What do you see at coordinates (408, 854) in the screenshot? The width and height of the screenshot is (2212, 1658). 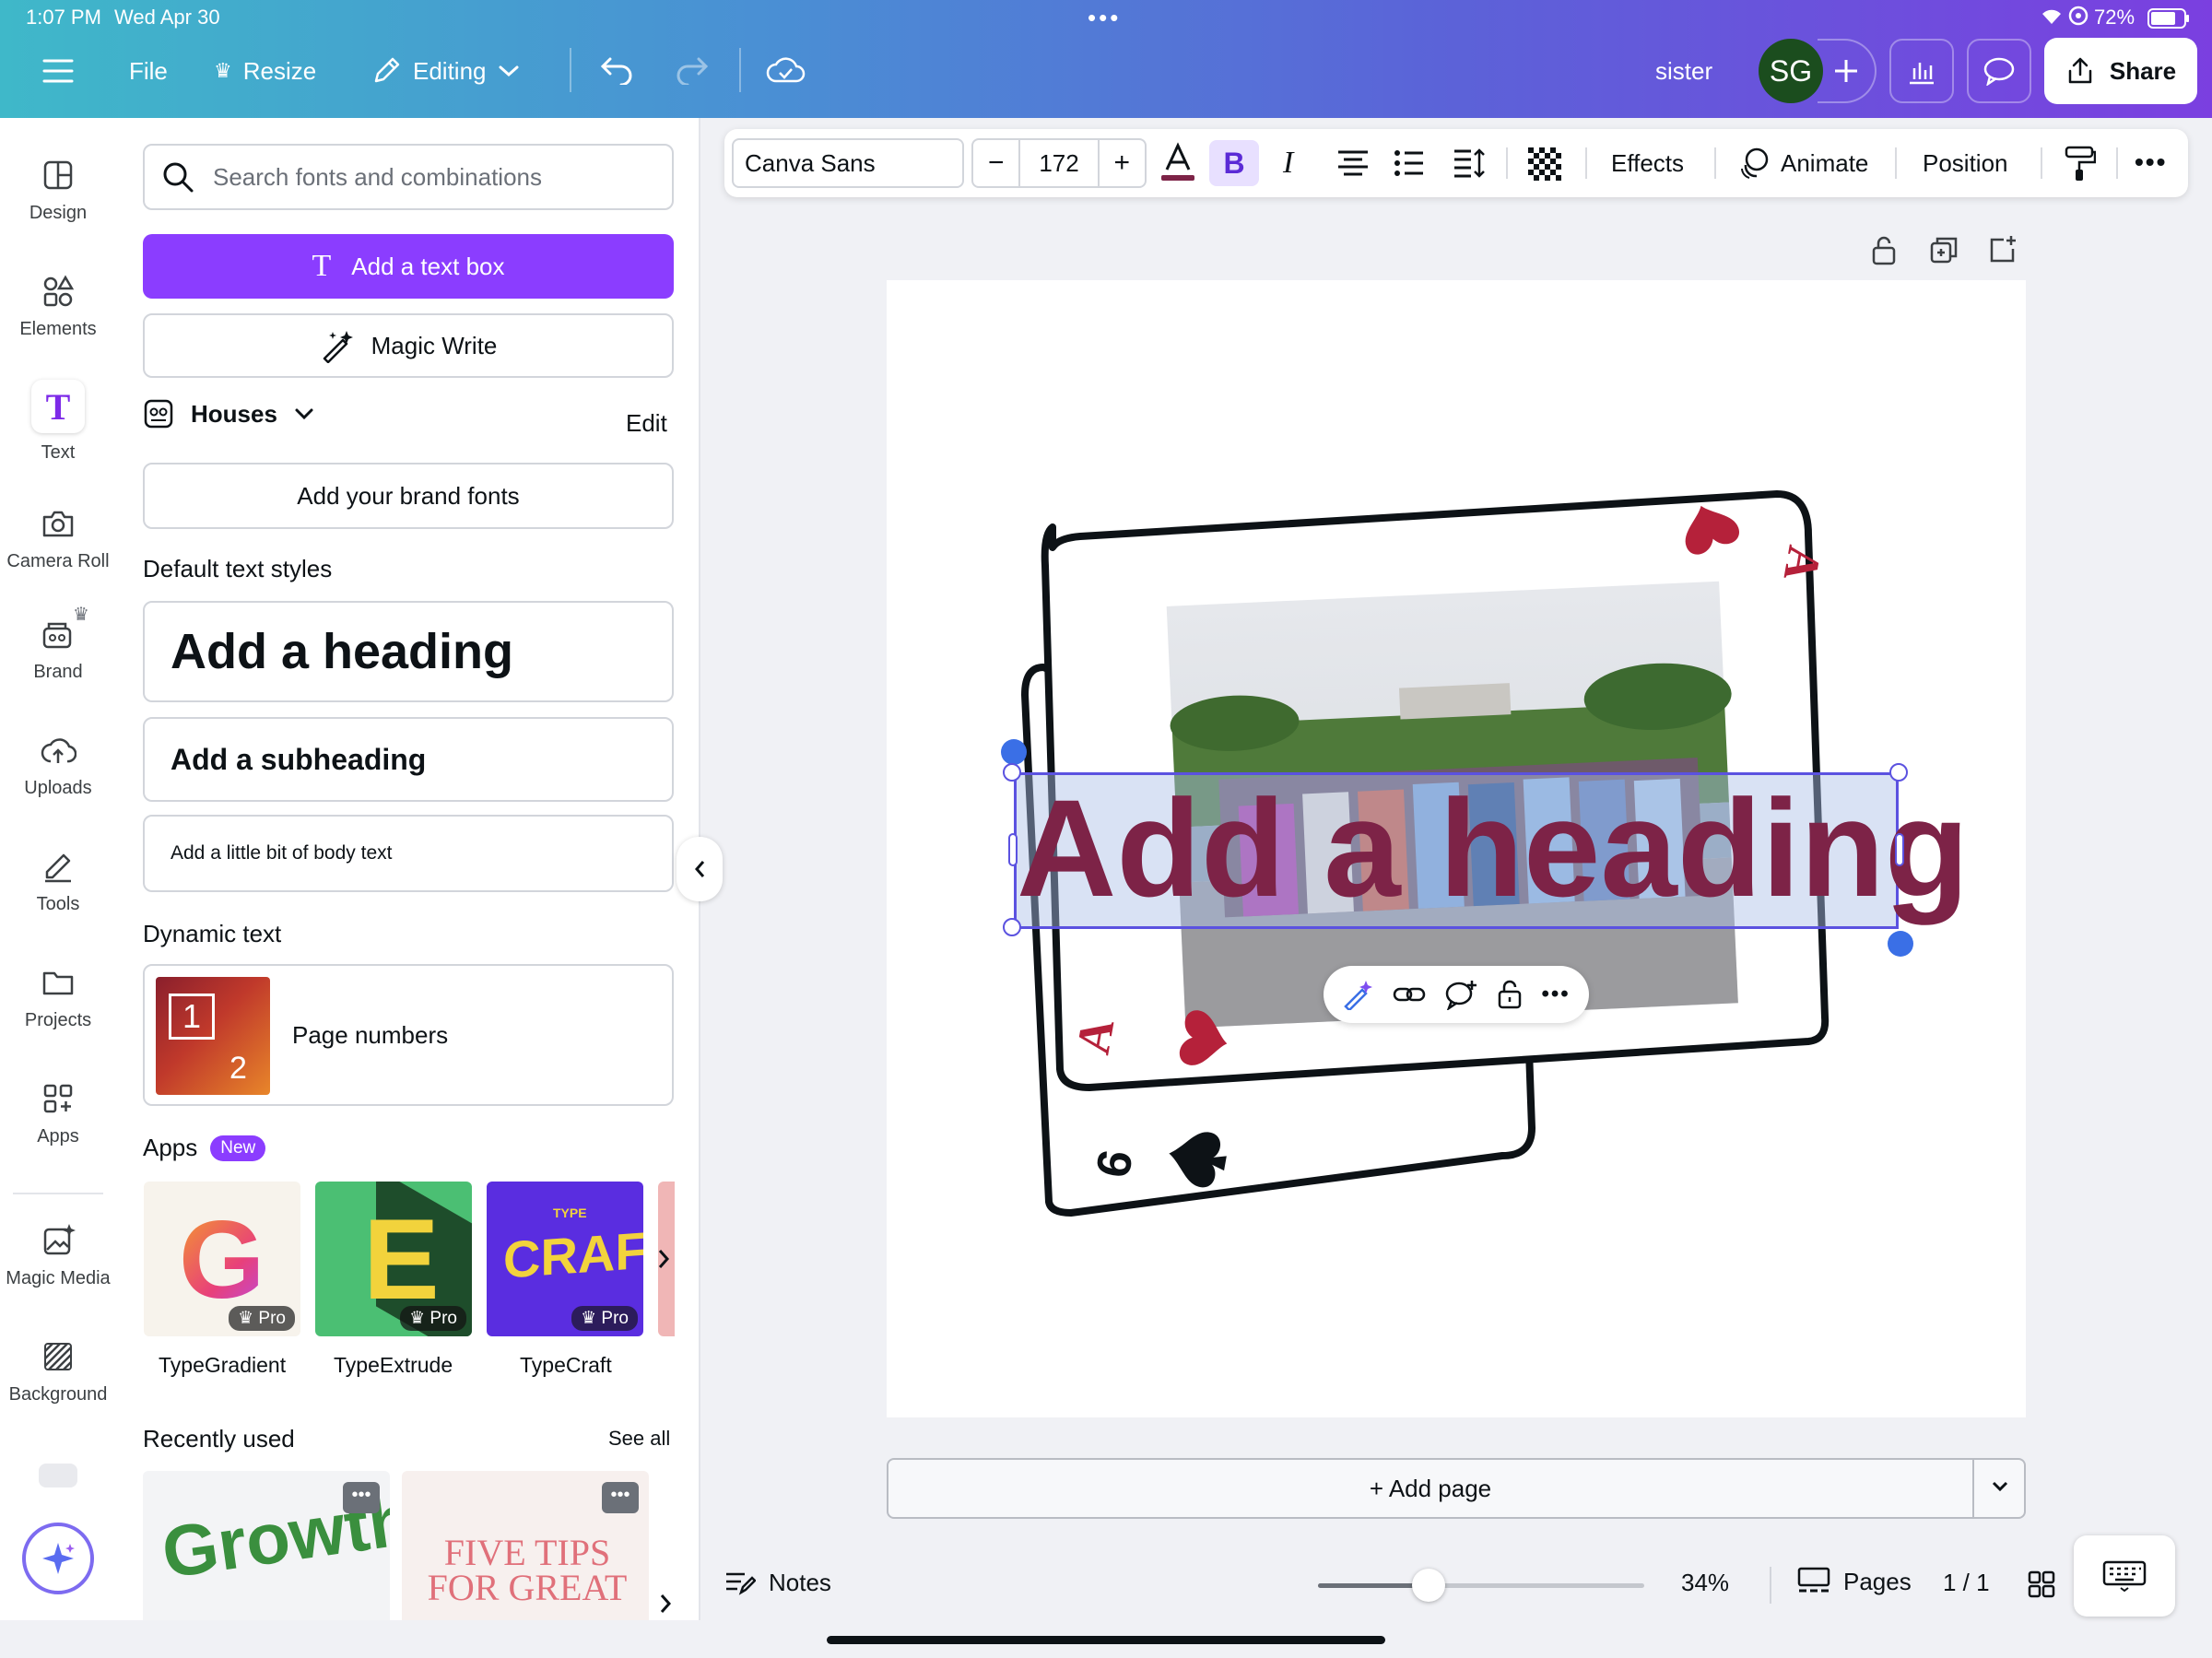 I see `body-style-button: Add a little bit of body text` at bounding box center [408, 854].